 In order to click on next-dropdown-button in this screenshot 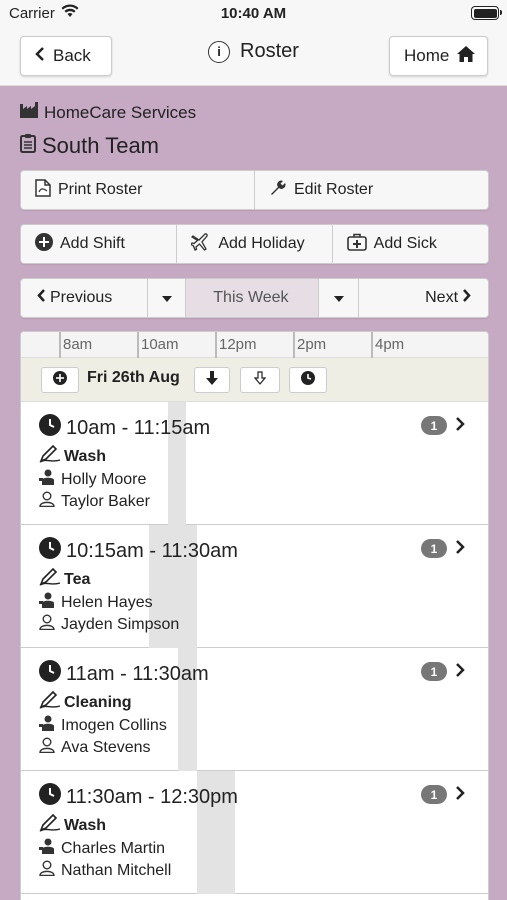, I will do `click(339, 298)`.